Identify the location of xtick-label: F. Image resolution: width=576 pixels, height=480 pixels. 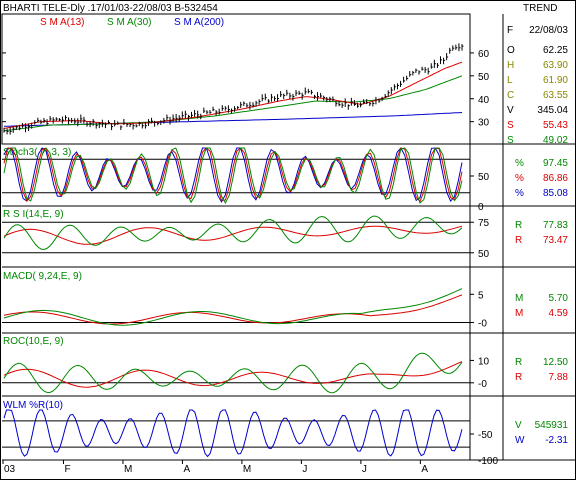
(67, 469).